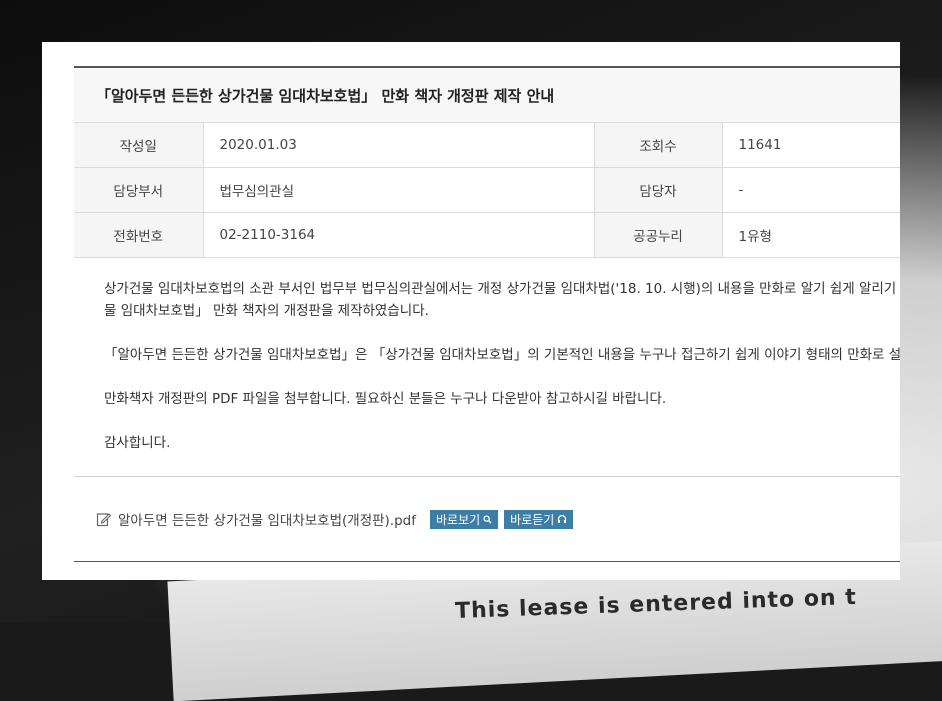 This screenshot has width=942, height=701. Describe the element at coordinates (532, 519) in the screenshot. I see `listen-button-label: 바로듣기` at that location.